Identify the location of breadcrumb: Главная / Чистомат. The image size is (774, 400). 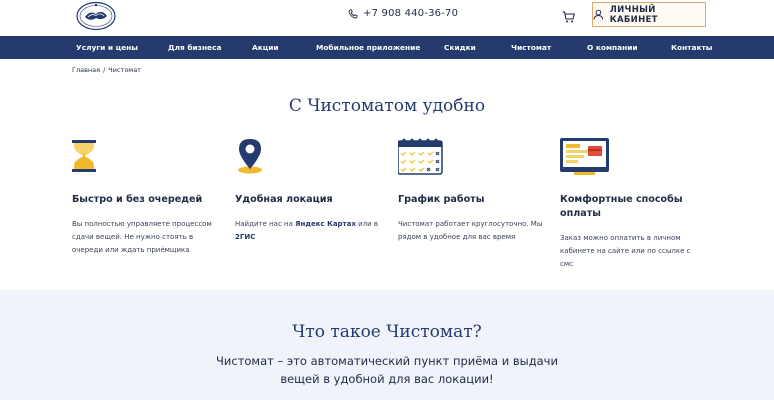
(106, 70).